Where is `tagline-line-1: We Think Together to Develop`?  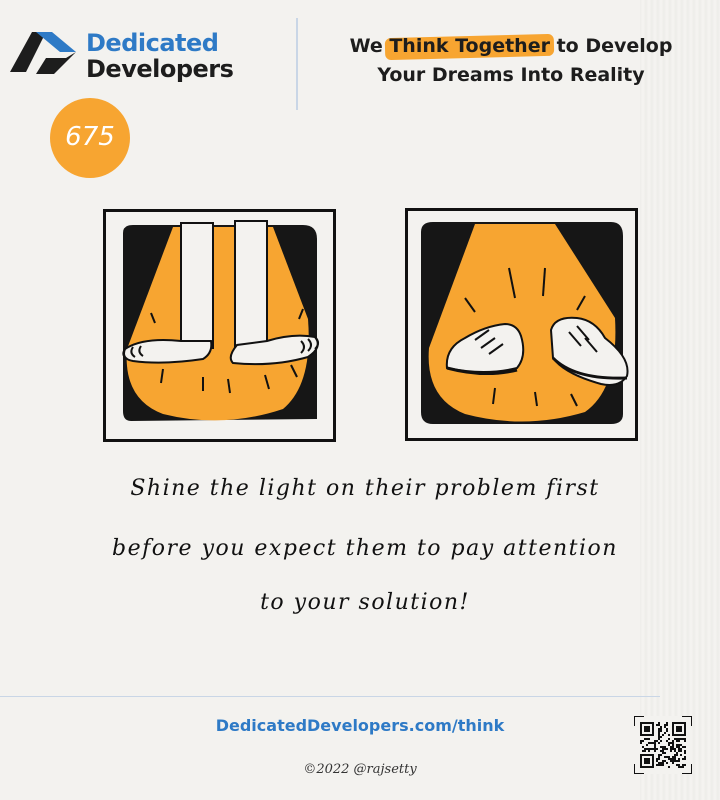
tagline-line-1: We Think Together to Develop is located at coordinates (511, 46).